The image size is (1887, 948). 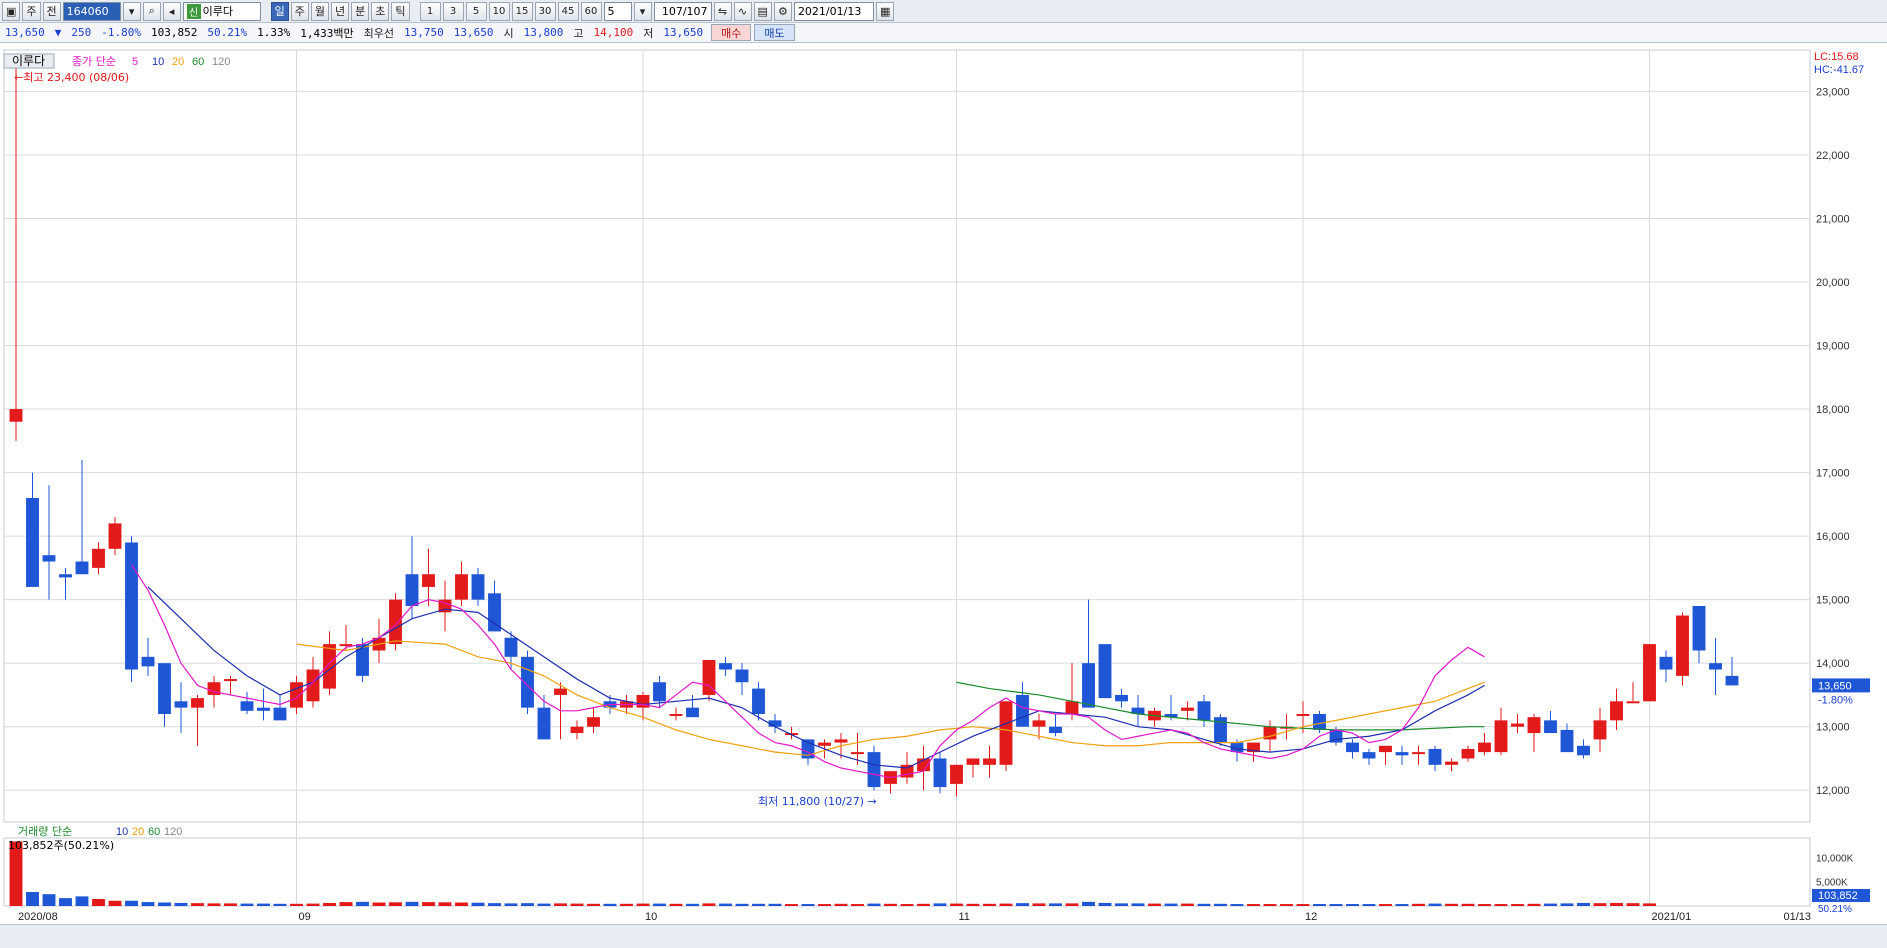 What do you see at coordinates (1833, 347) in the screenshot?
I see `y-tick-label: 19,000` at bounding box center [1833, 347].